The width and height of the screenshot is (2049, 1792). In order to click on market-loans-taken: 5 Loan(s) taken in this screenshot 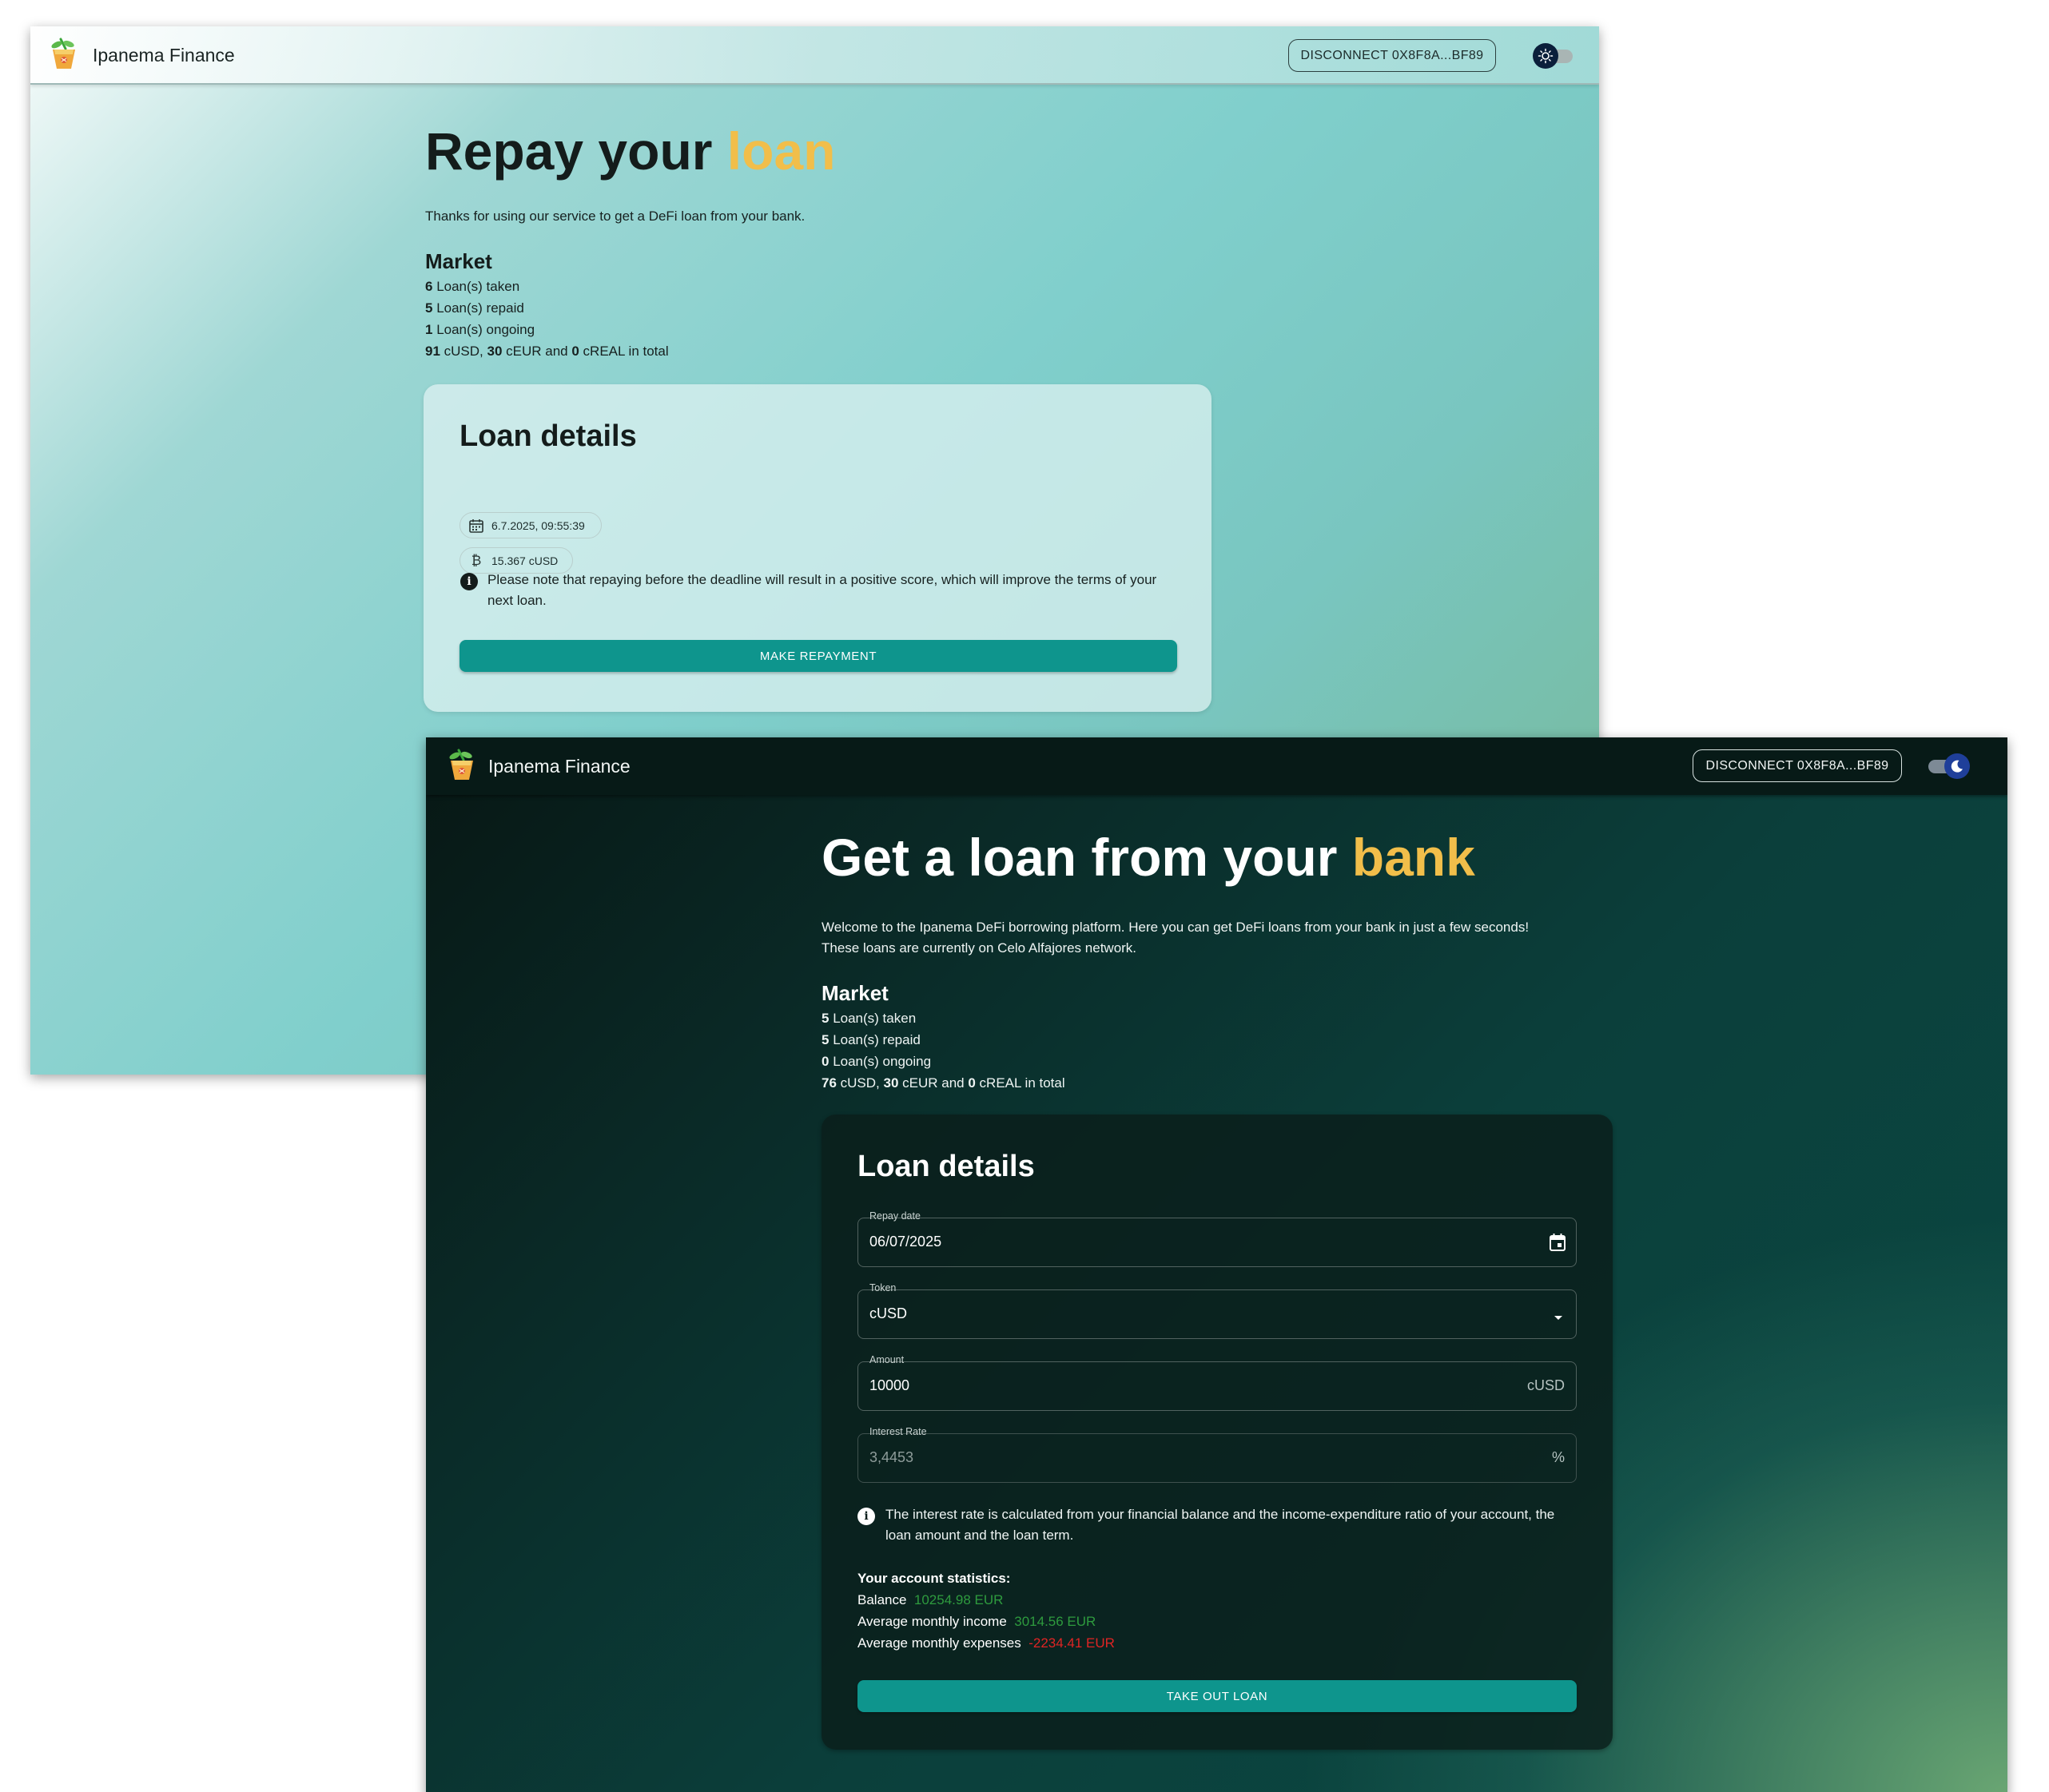, I will do `click(869, 1019)`.